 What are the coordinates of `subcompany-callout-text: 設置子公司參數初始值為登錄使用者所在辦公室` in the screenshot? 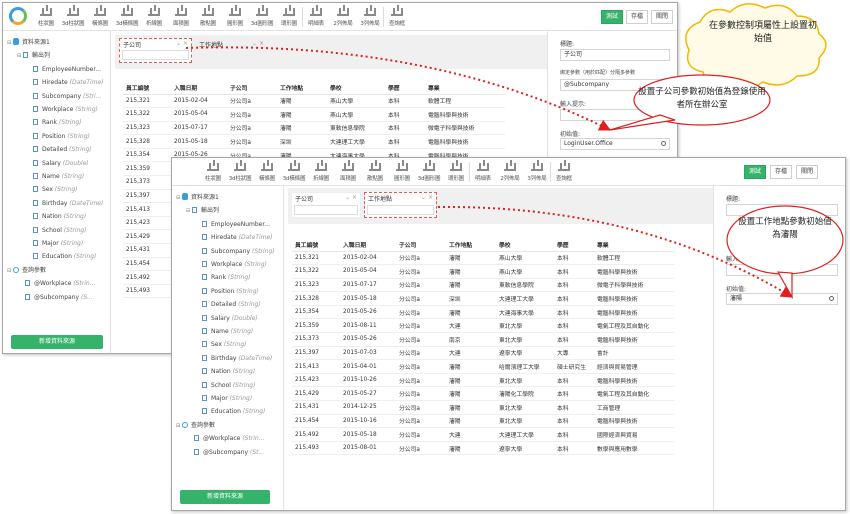 It's located at (702, 98).